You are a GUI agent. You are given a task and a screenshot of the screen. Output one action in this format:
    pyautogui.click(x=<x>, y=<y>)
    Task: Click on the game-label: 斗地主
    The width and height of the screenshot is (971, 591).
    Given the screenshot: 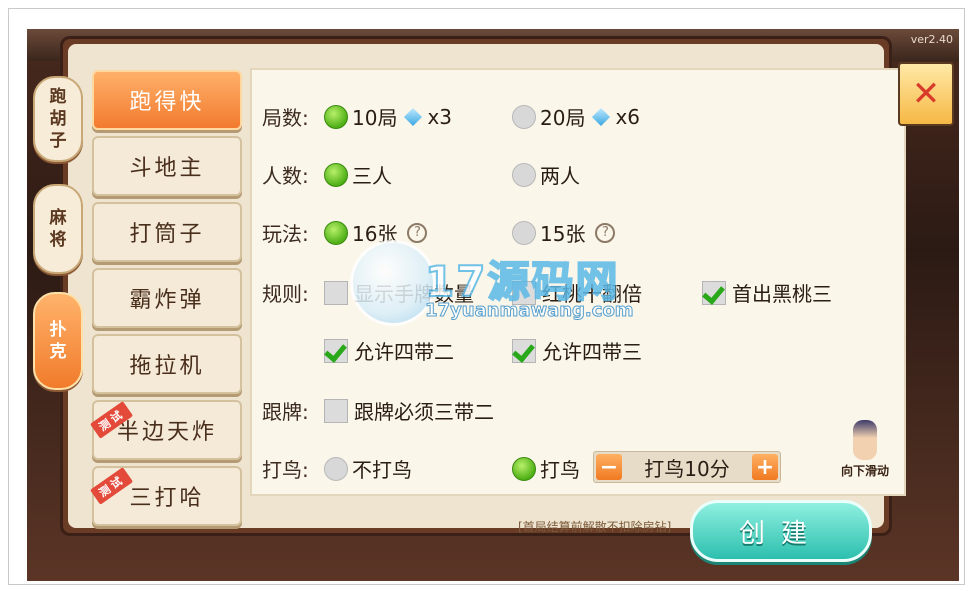 What is the action you would take?
    pyautogui.click(x=167, y=168)
    